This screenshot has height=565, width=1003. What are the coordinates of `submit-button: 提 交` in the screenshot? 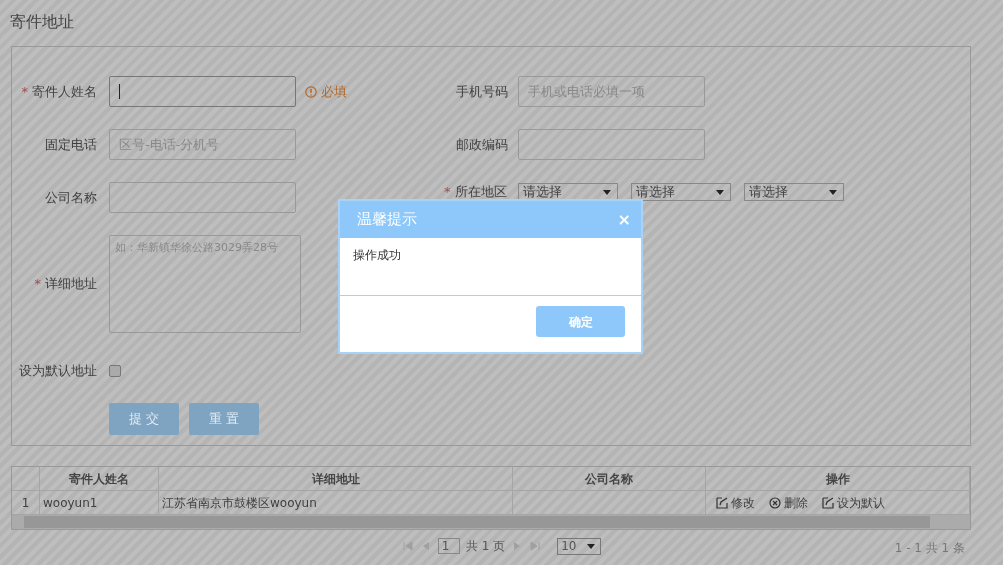 It's located at (144, 418).